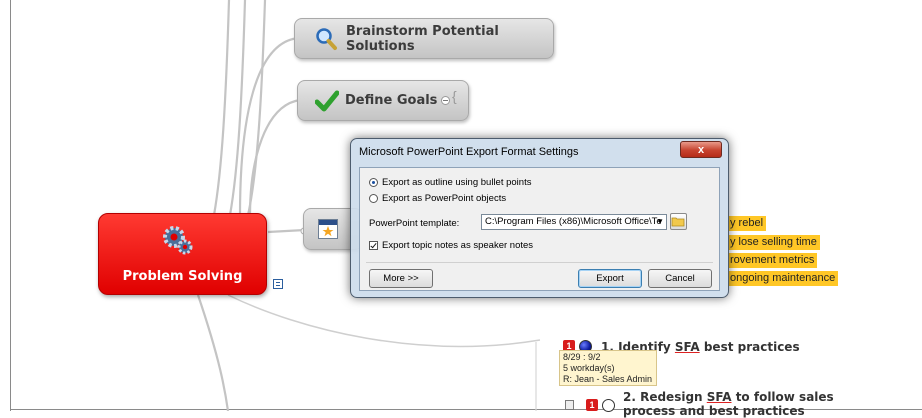  What do you see at coordinates (582, 357) in the screenshot?
I see `task-dates: 8/29 : 9/2` at bounding box center [582, 357].